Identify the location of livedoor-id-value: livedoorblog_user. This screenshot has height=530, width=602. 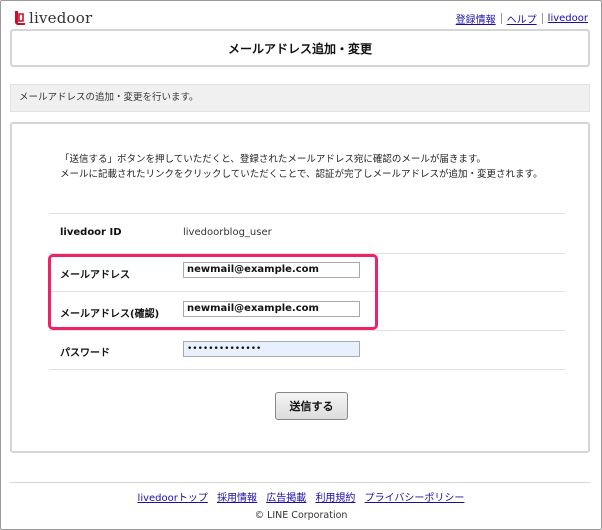
(227, 232).